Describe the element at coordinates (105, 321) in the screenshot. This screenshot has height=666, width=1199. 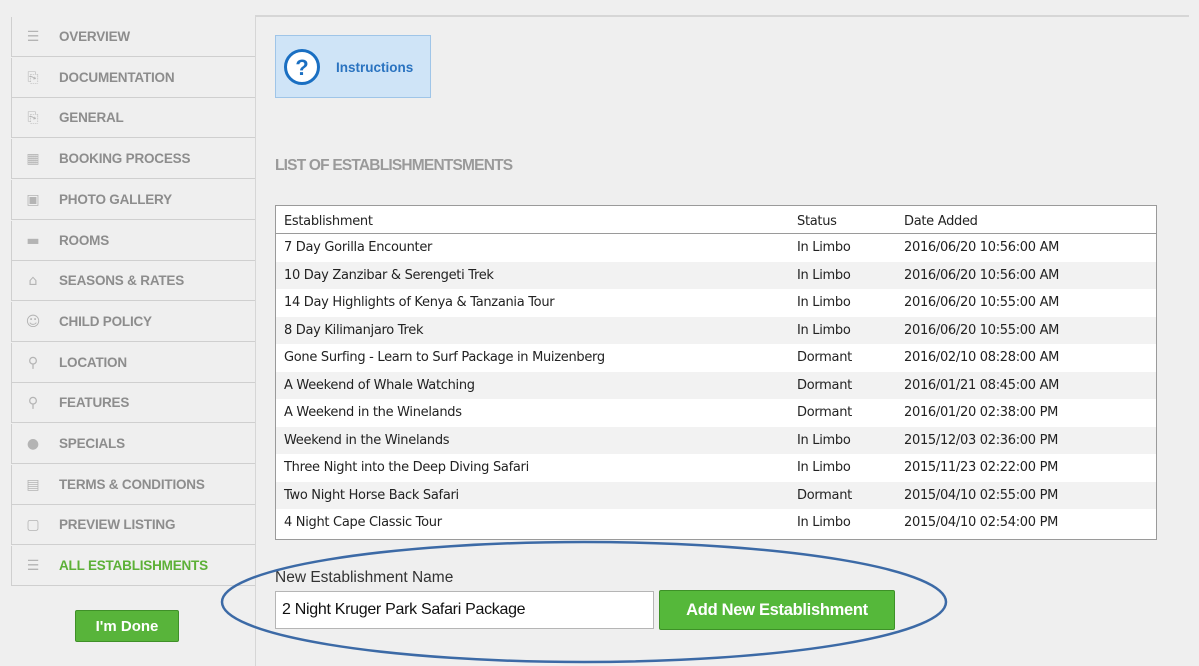
I see `sidebar-item-label: CHILD POLICY` at that location.